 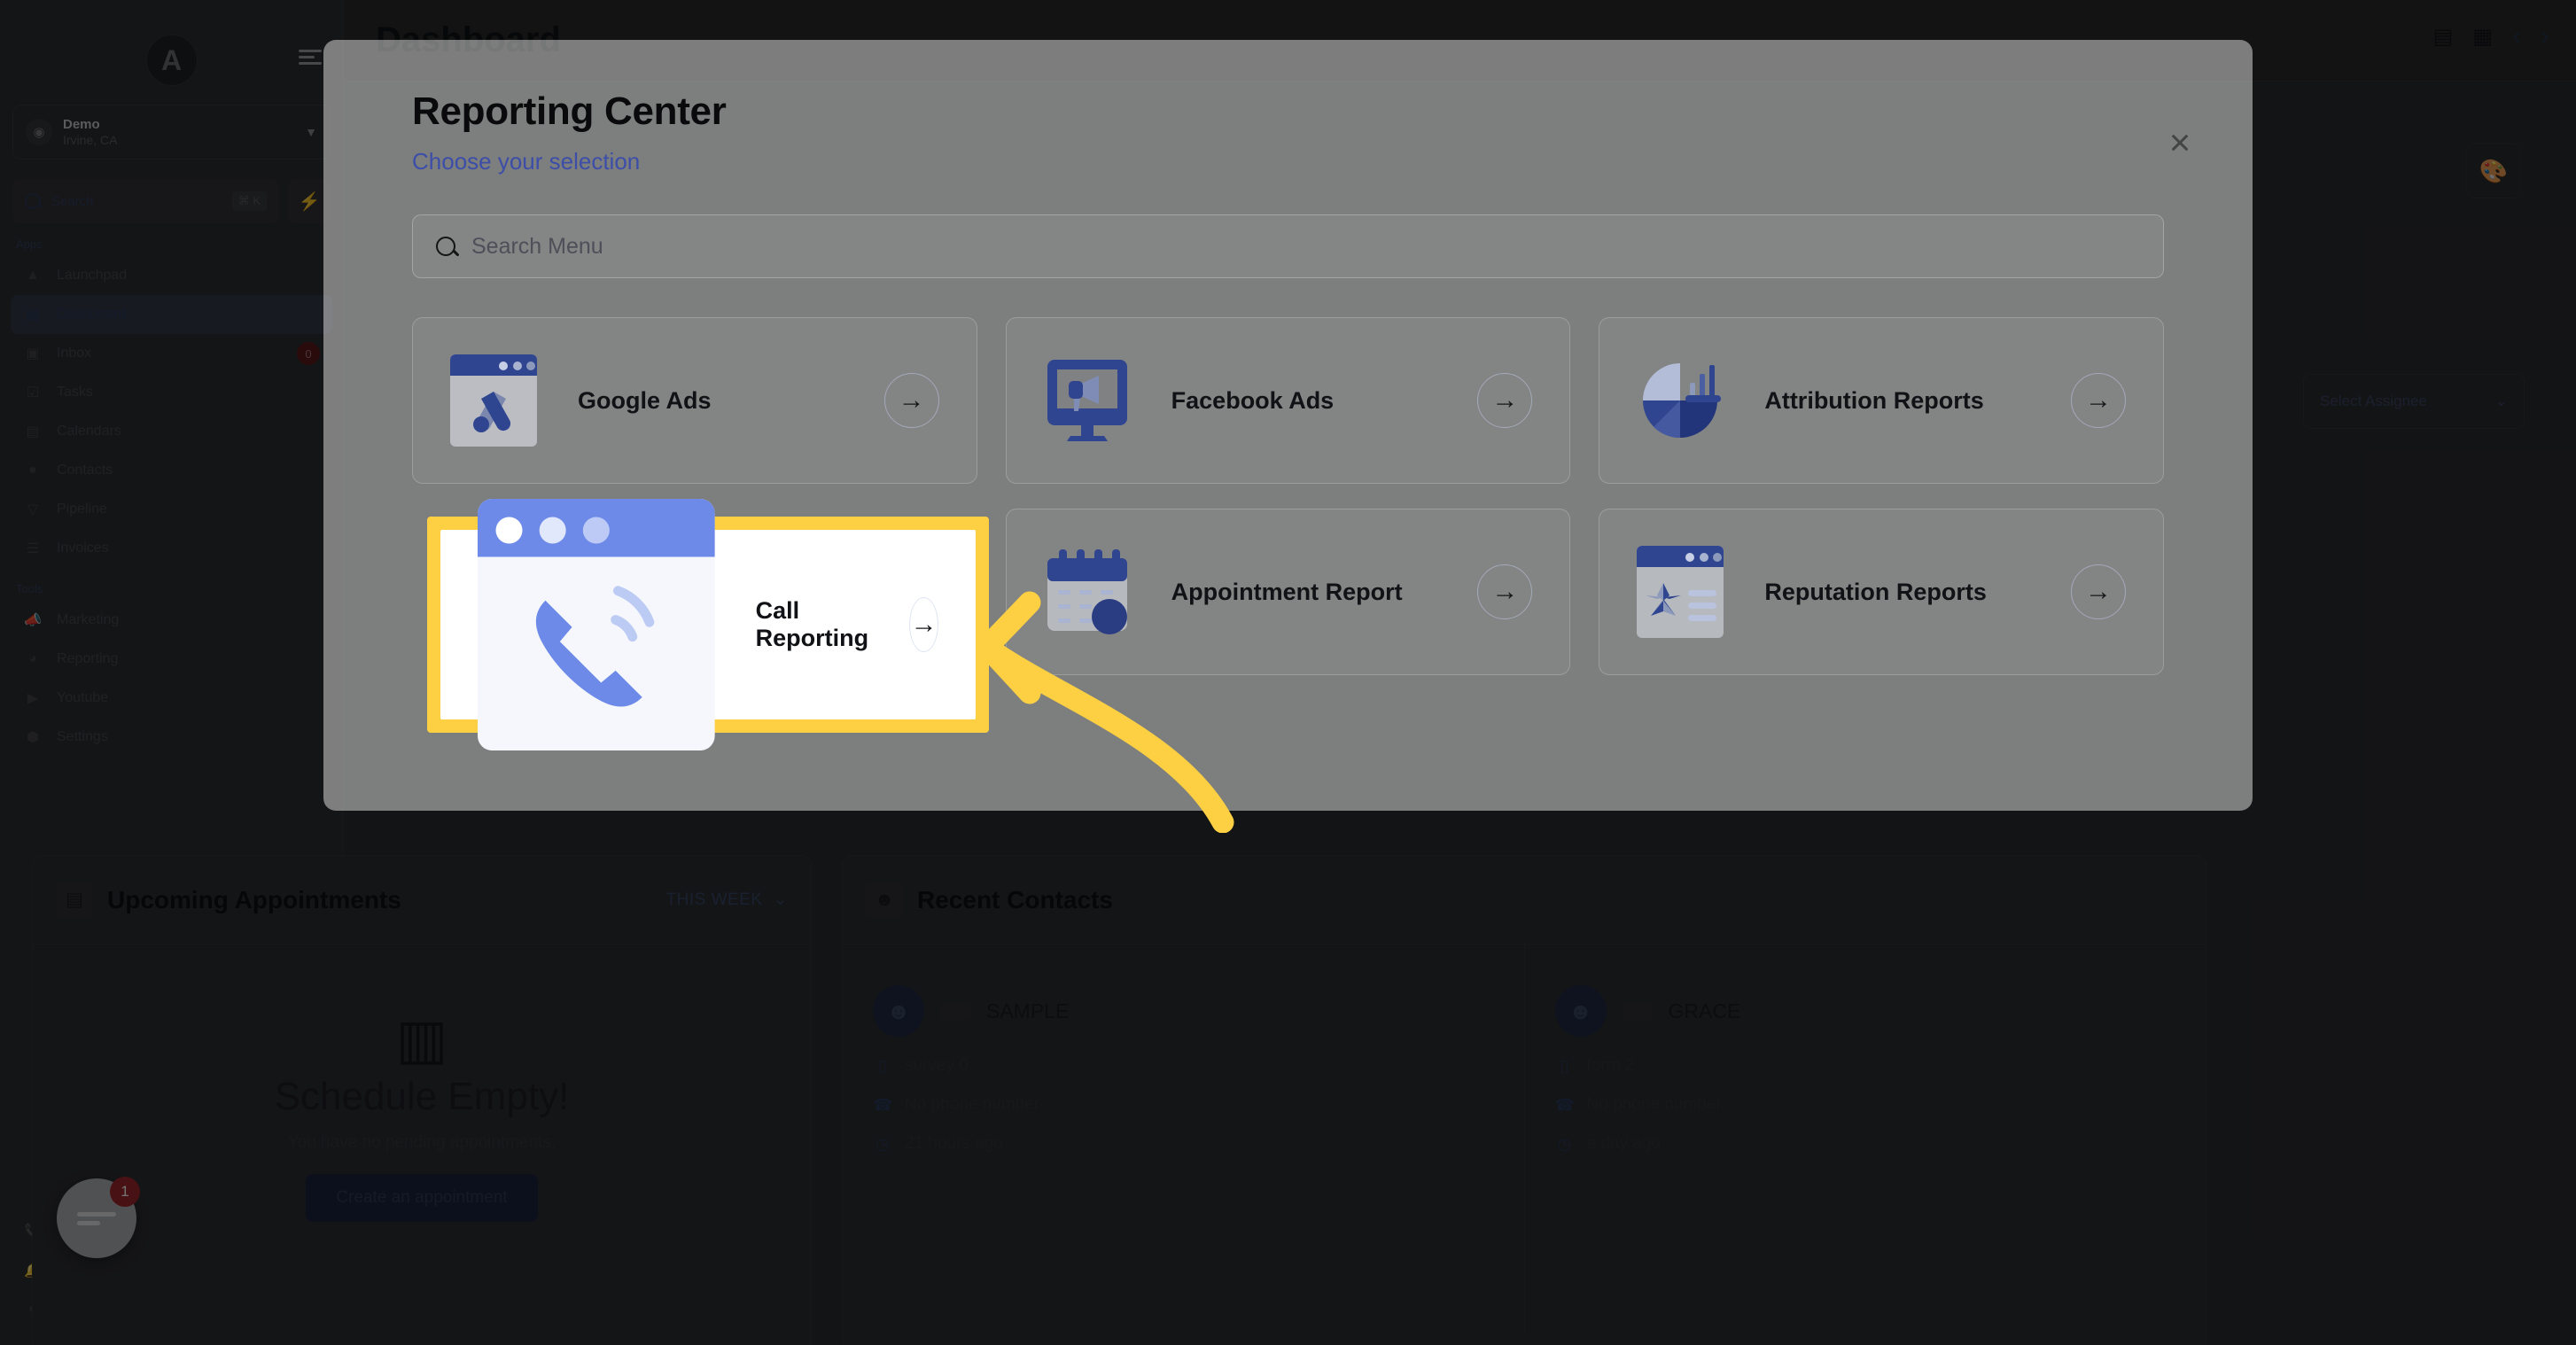 I want to click on highlight-annotation: Call Reporting →, so click(x=708, y=625).